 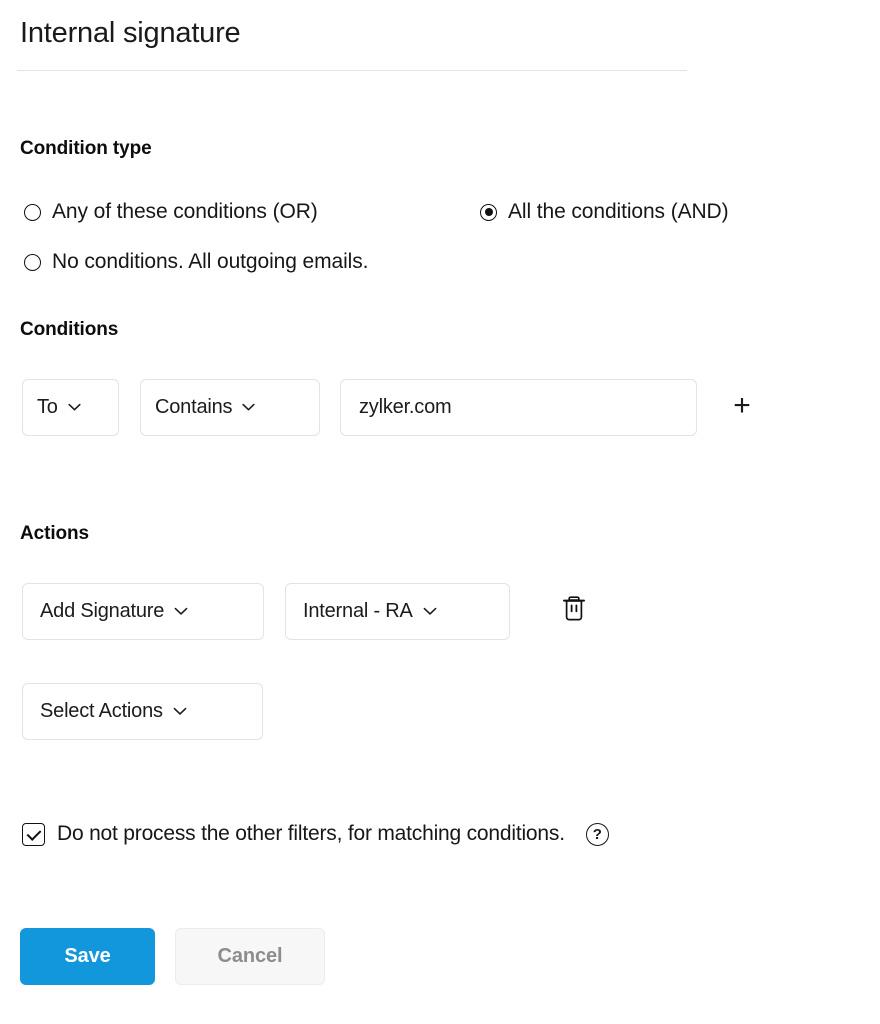 What do you see at coordinates (130, 33) in the screenshot?
I see `page-title: Internal signature` at bounding box center [130, 33].